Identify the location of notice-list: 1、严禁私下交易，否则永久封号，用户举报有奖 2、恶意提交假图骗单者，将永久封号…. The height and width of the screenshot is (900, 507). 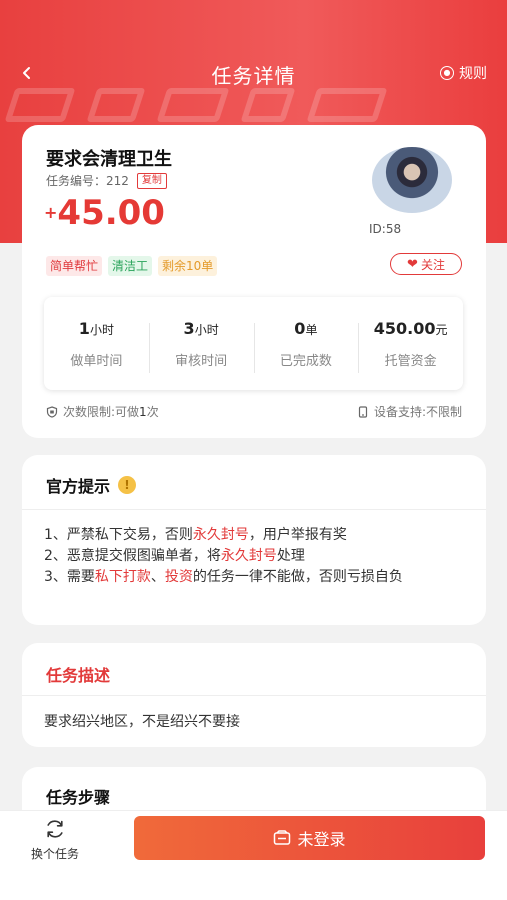
(254, 556).